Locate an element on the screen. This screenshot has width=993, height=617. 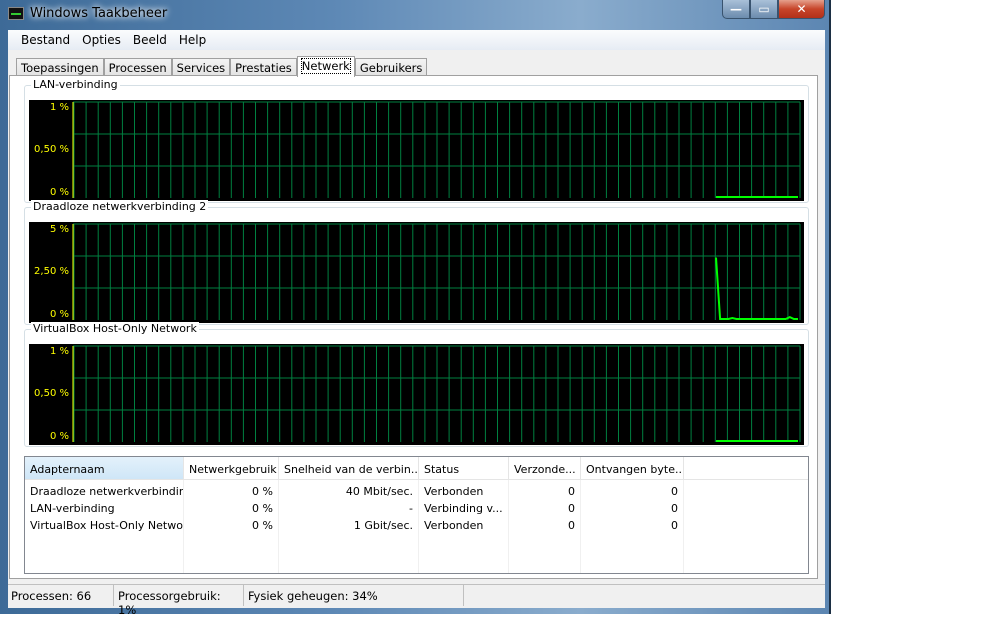
table-cell: VirtualBox Host-Only Network is located at coordinates (104, 524).